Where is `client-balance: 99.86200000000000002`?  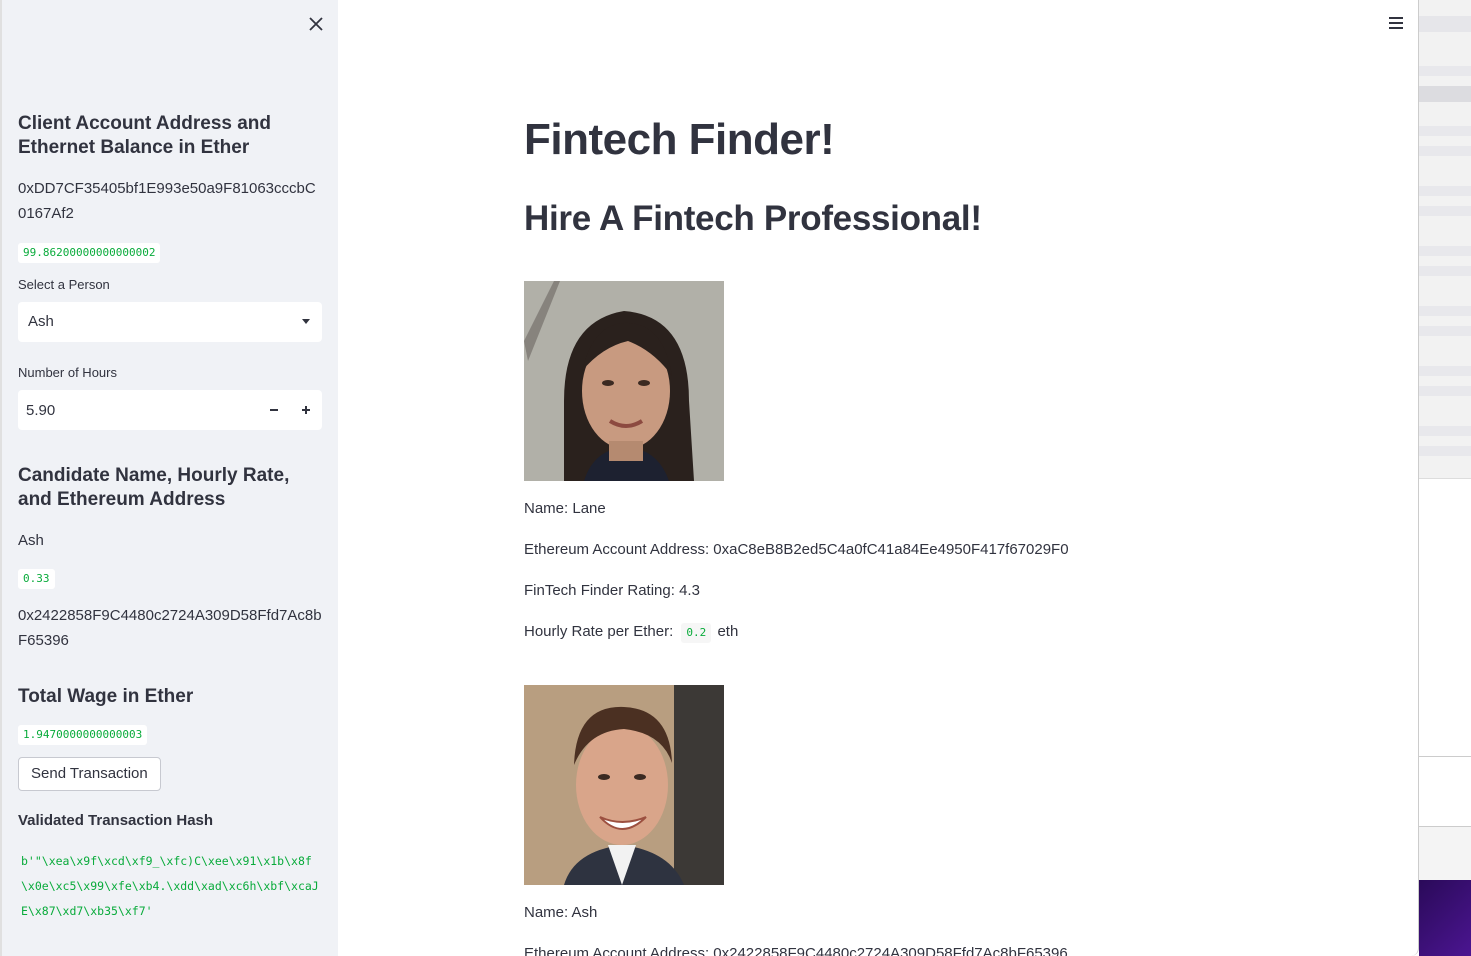 client-balance: 99.86200000000000002 is located at coordinates (89, 253).